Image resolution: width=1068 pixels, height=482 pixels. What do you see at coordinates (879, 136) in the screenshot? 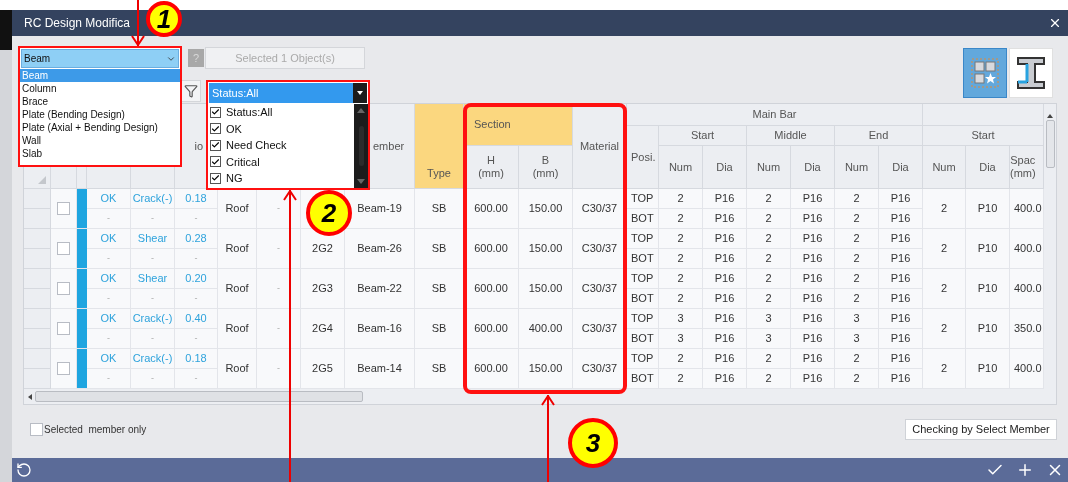
I see `column-header: End` at bounding box center [879, 136].